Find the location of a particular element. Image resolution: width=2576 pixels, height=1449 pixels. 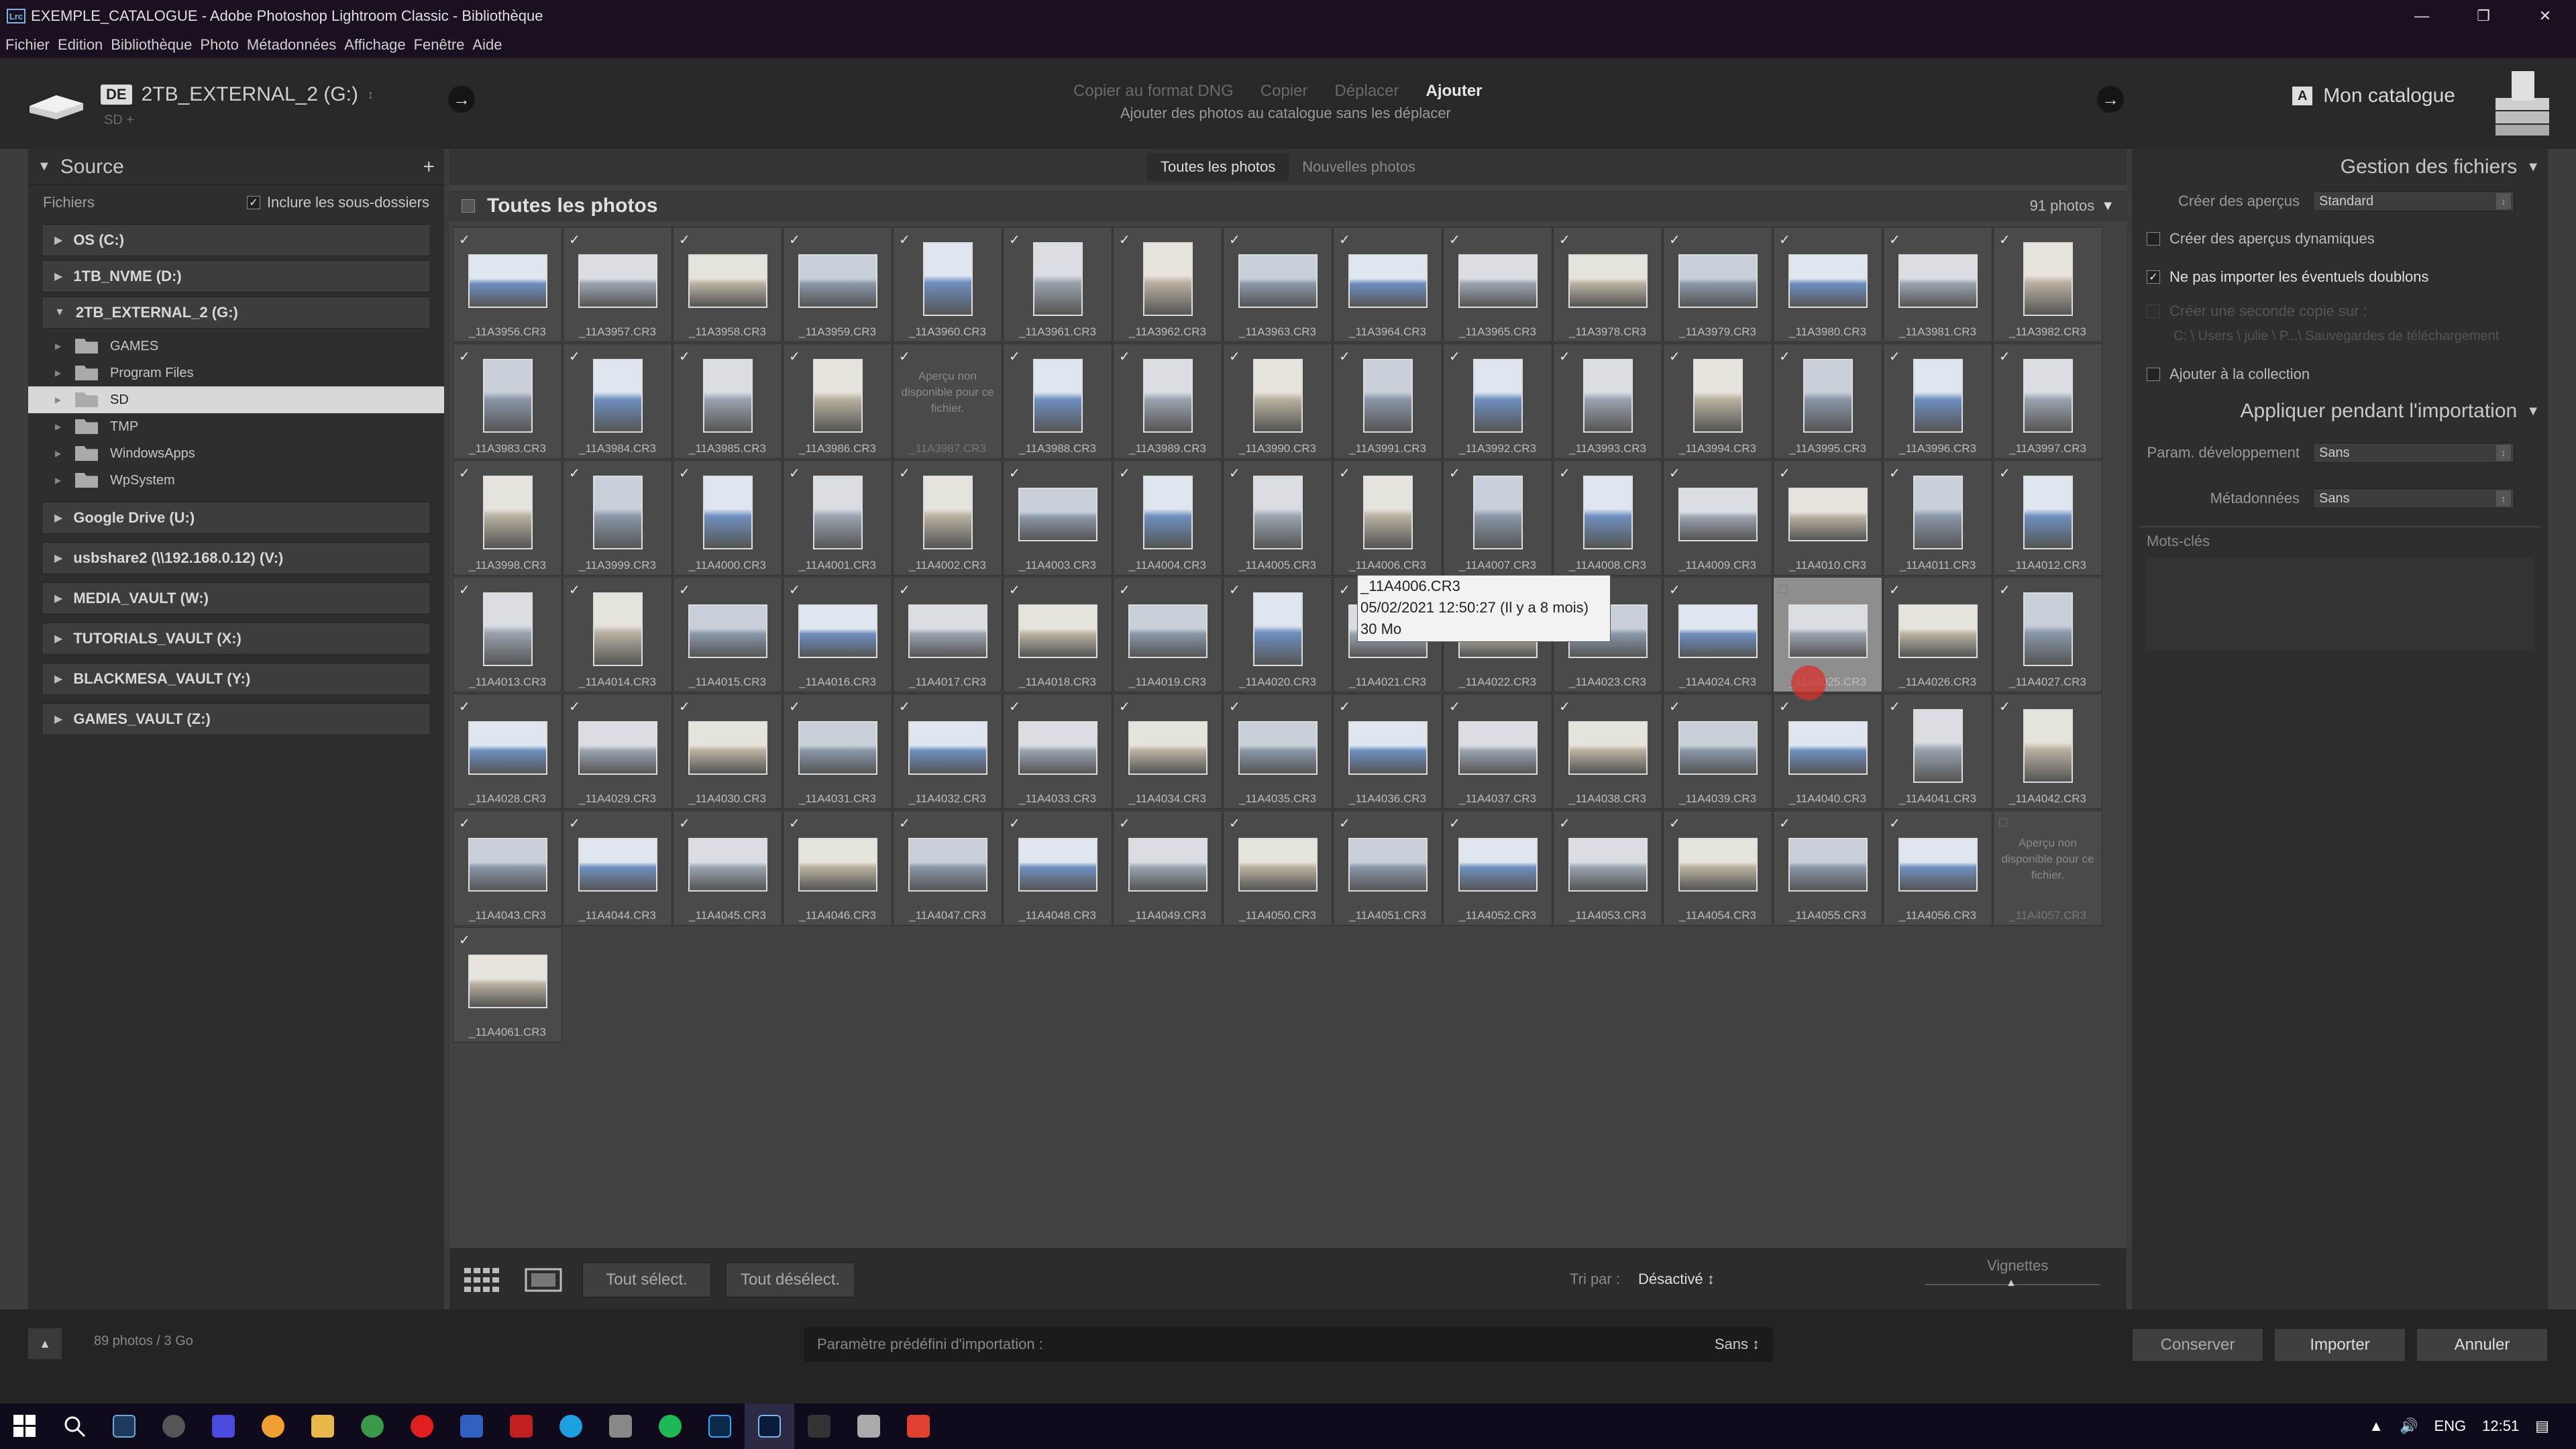

menu-metadonnees: Métadonnées is located at coordinates (291, 45).